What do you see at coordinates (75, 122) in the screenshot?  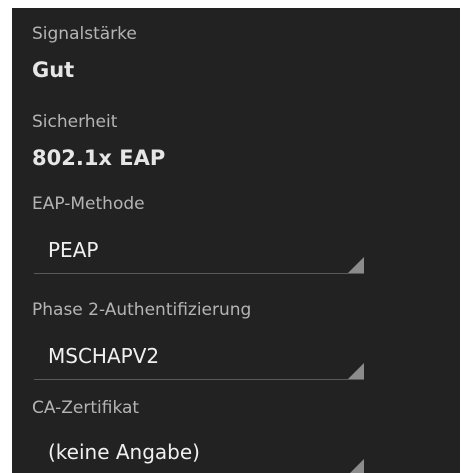 I see `security-label: Sicherheit` at bounding box center [75, 122].